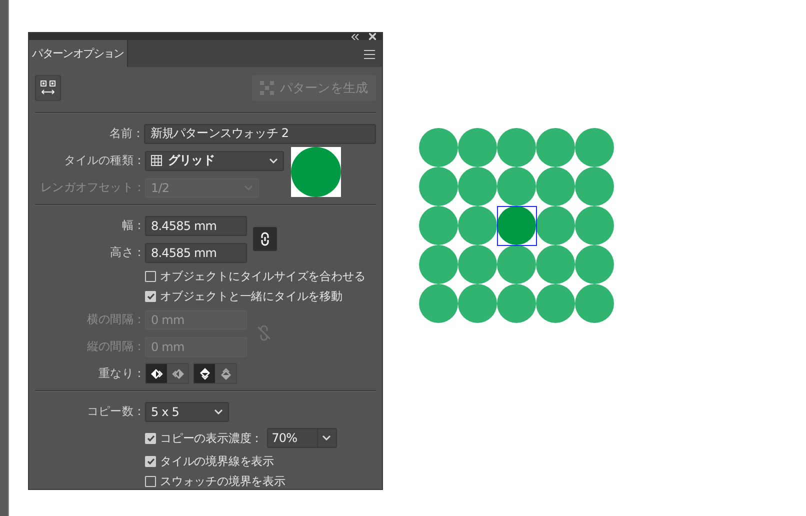 This screenshot has height=516, width=806. Describe the element at coordinates (156, 160) in the screenshot. I see `grid-icon` at that location.